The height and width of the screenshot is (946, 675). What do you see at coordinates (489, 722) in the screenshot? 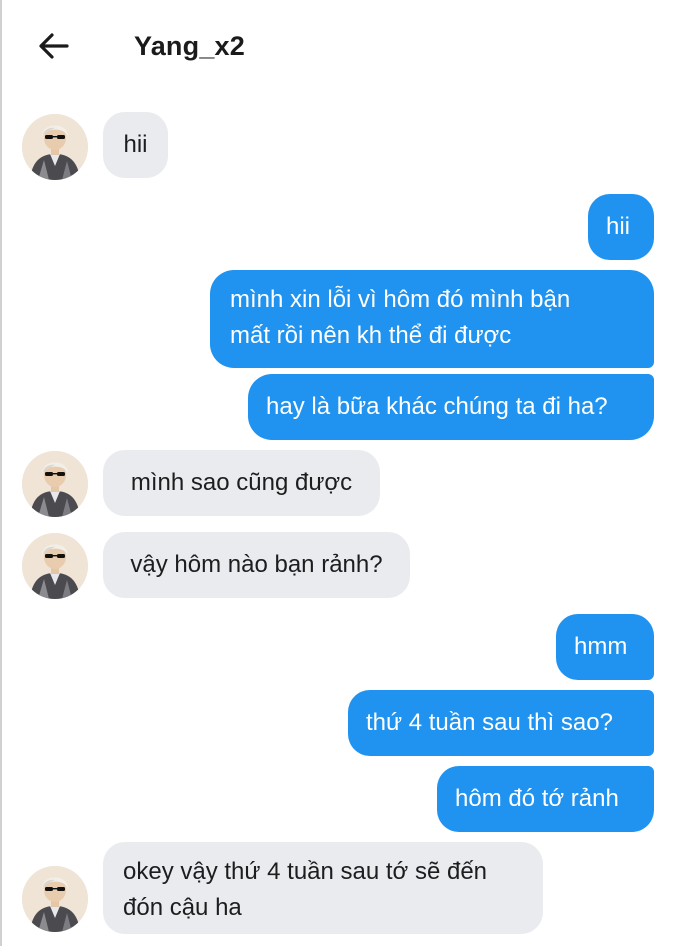
I see `message-text: thứ 4 tuần sau thì sao?` at bounding box center [489, 722].